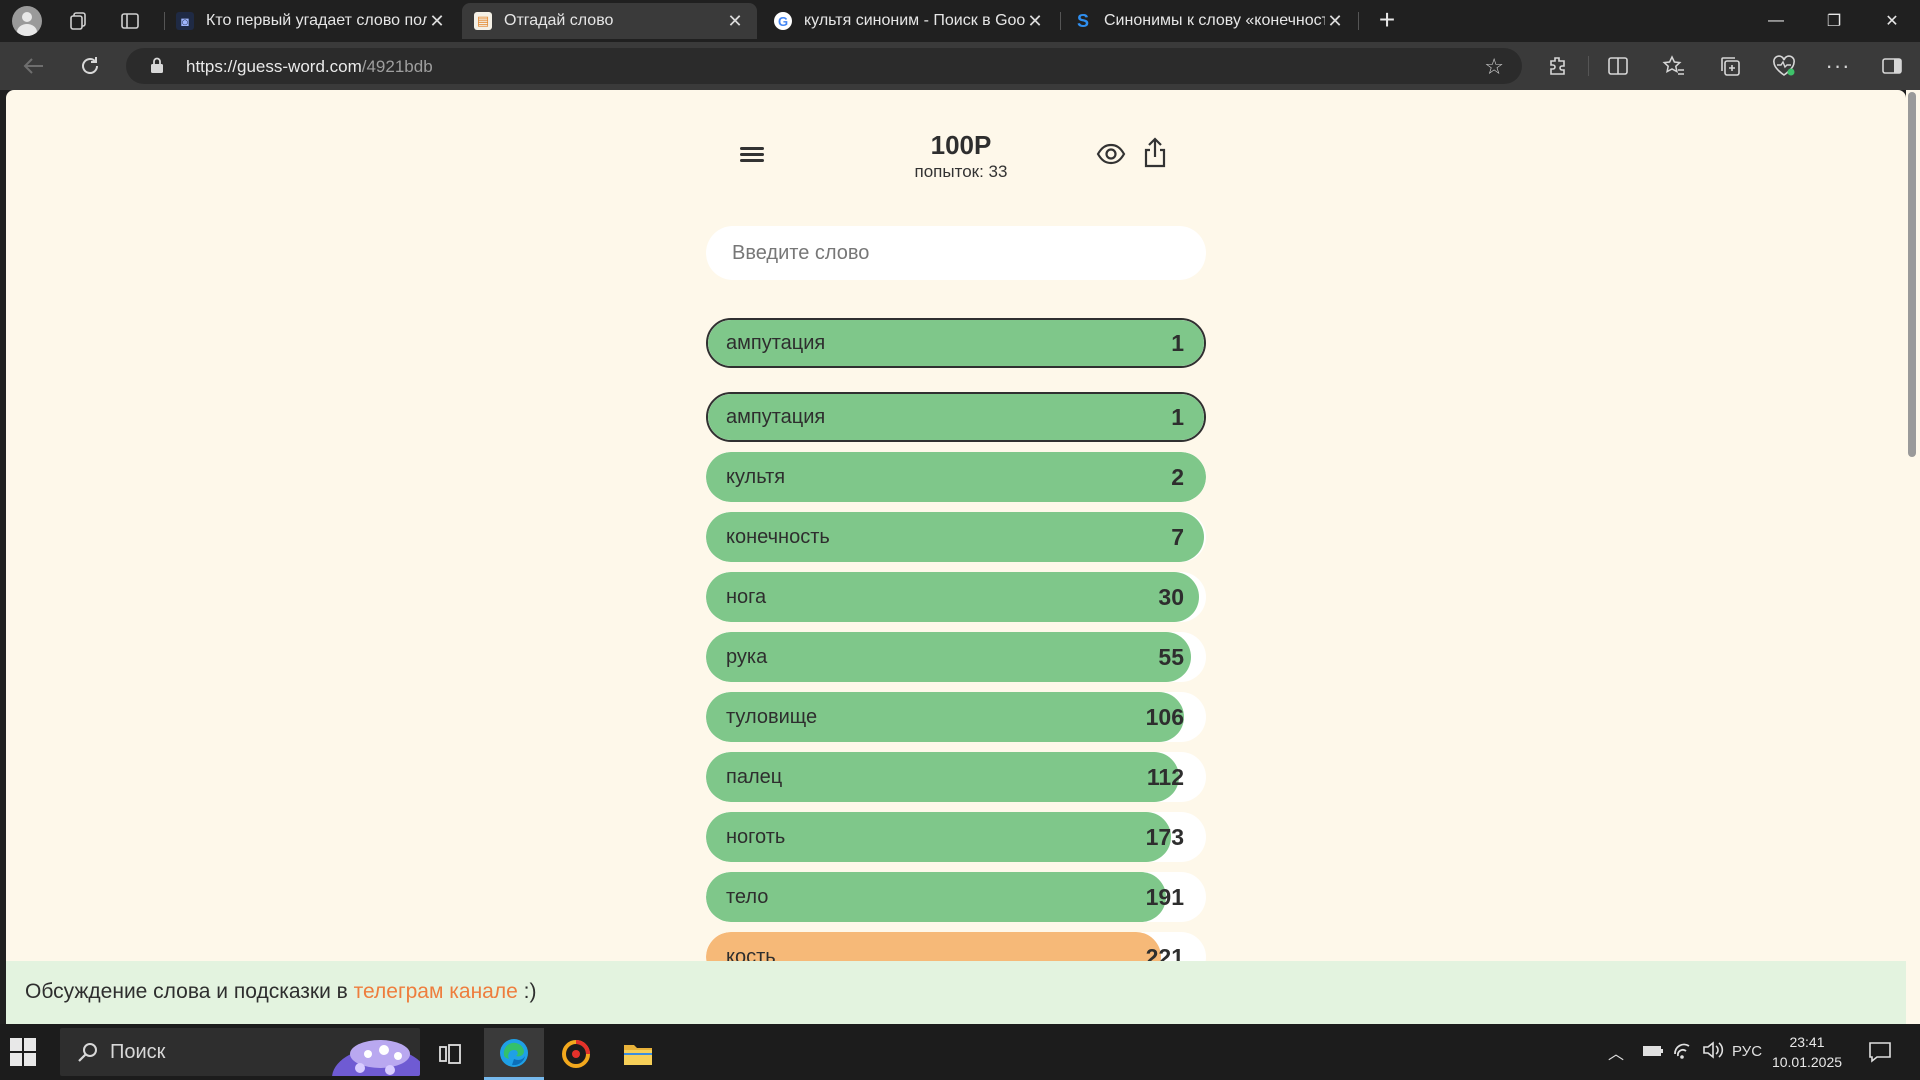 The width and height of the screenshot is (1920, 1080). What do you see at coordinates (1111, 154) in the screenshot?
I see `eye-icon` at bounding box center [1111, 154].